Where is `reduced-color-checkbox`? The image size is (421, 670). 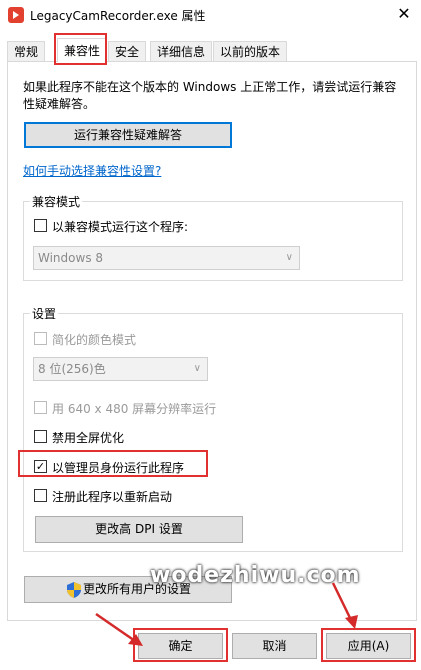
reduced-color-checkbox is located at coordinates (40, 338).